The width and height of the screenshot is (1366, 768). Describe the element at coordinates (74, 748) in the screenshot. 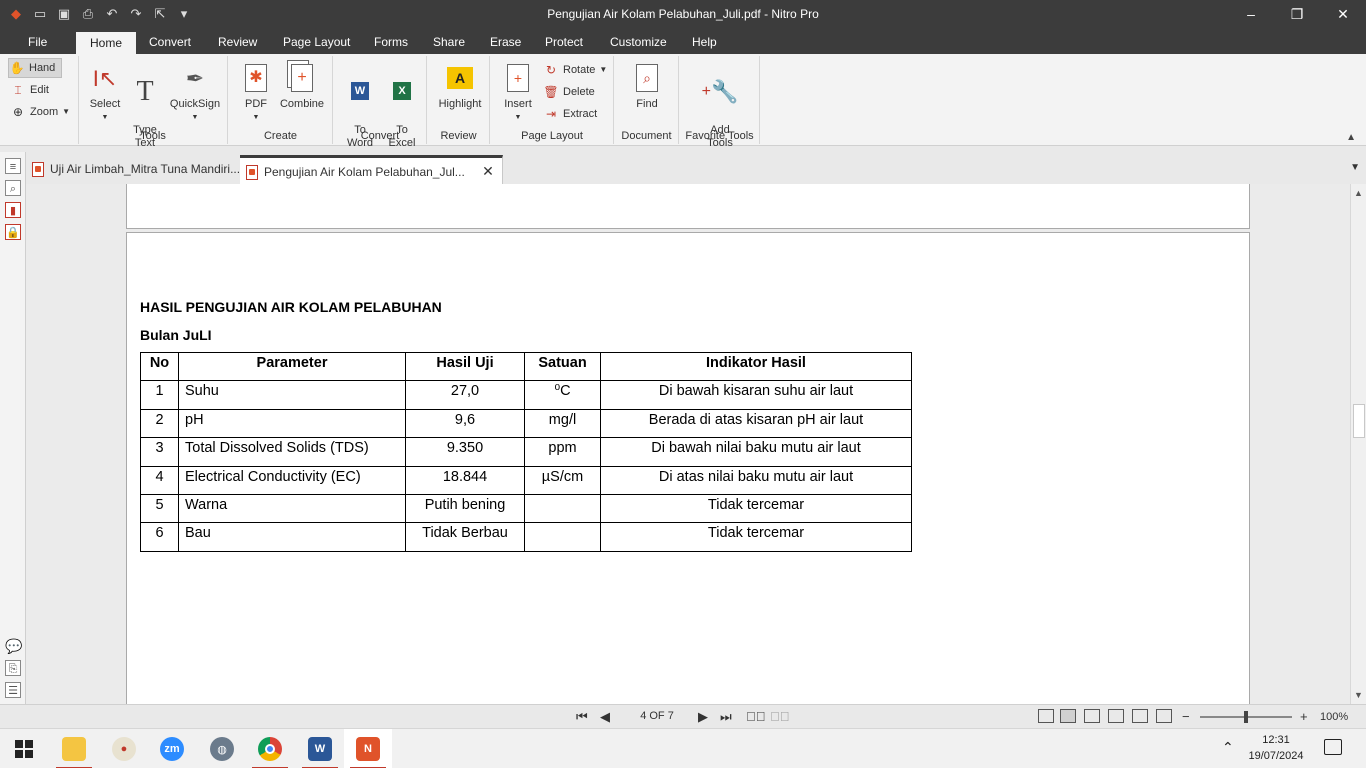

I see `taskbar-file-explorer` at that location.